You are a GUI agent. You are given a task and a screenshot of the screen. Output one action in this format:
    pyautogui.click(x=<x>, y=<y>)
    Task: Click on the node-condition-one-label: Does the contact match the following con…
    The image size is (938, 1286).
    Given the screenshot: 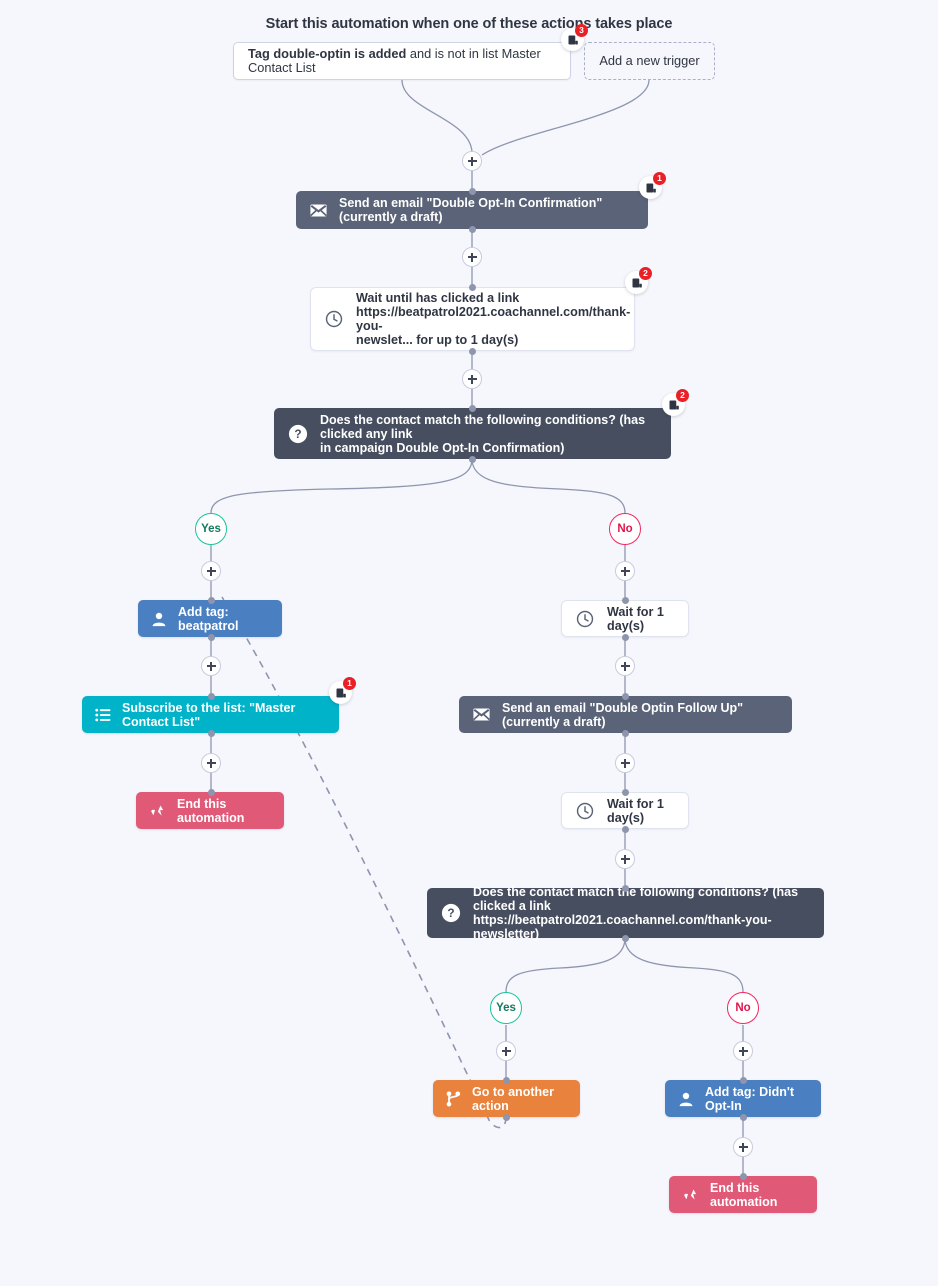 What is the action you would take?
    pyautogui.click(x=488, y=434)
    